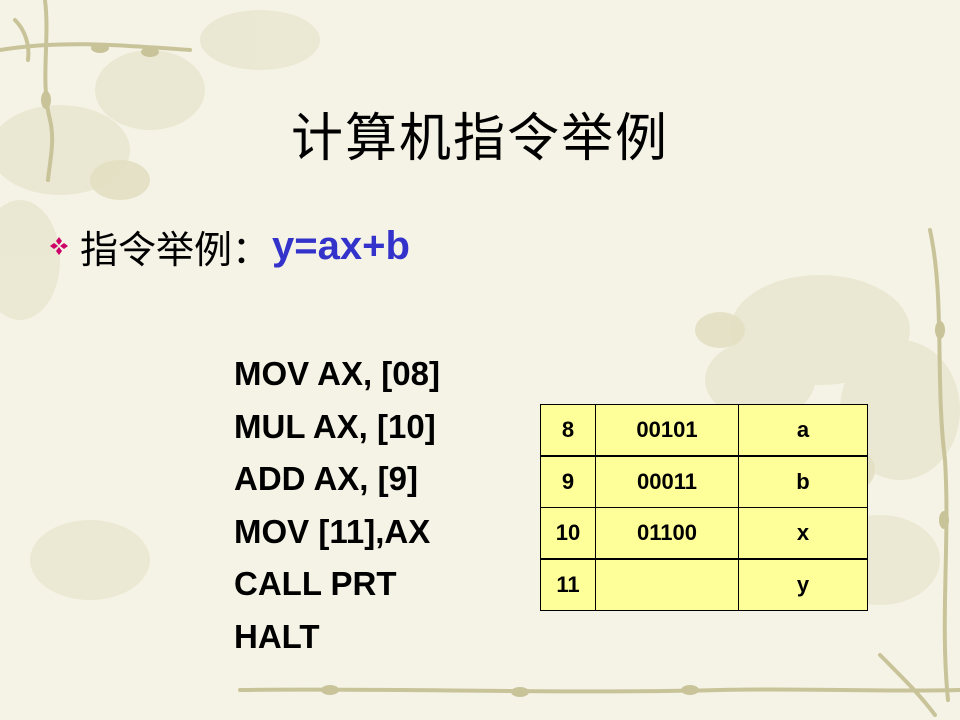  What do you see at coordinates (335, 426) in the screenshot?
I see `code-line: MUL AX, [10]` at bounding box center [335, 426].